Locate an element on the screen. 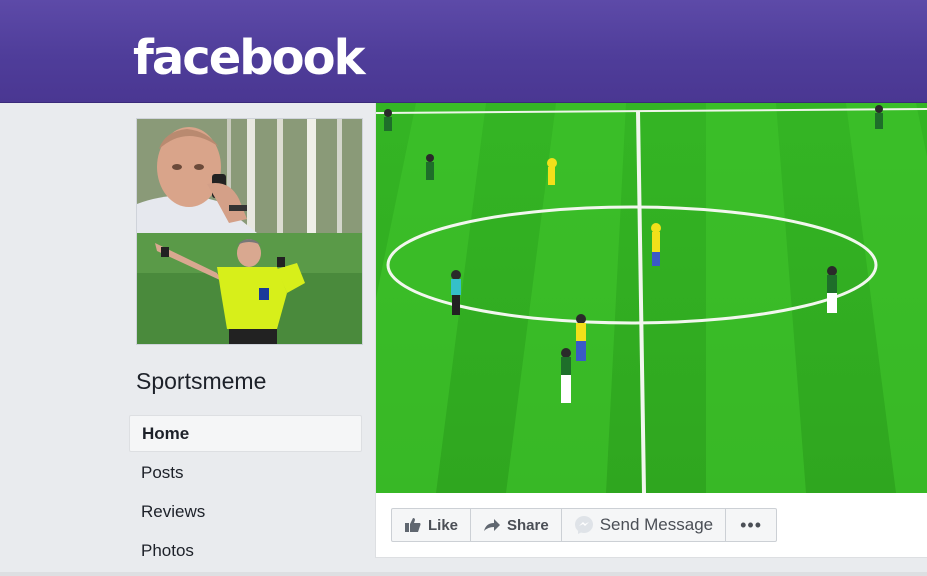 The height and width of the screenshot is (576, 927). bottom-divider is located at coordinates (463, 574).